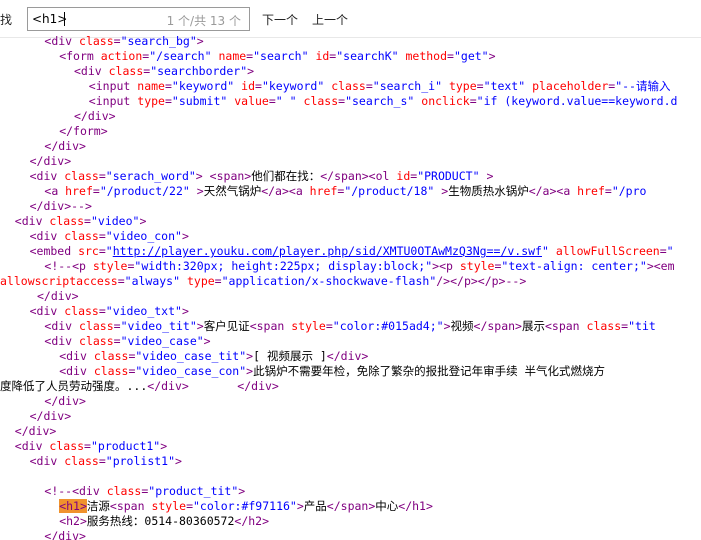  What do you see at coordinates (445, 101) in the screenshot?
I see `code-attribute: onclick` at bounding box center [445, 101].